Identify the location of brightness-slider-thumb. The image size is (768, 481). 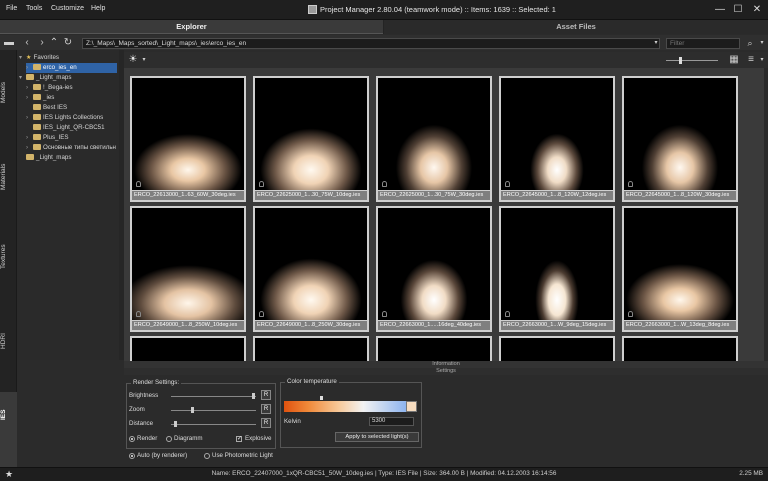
(254, 396).